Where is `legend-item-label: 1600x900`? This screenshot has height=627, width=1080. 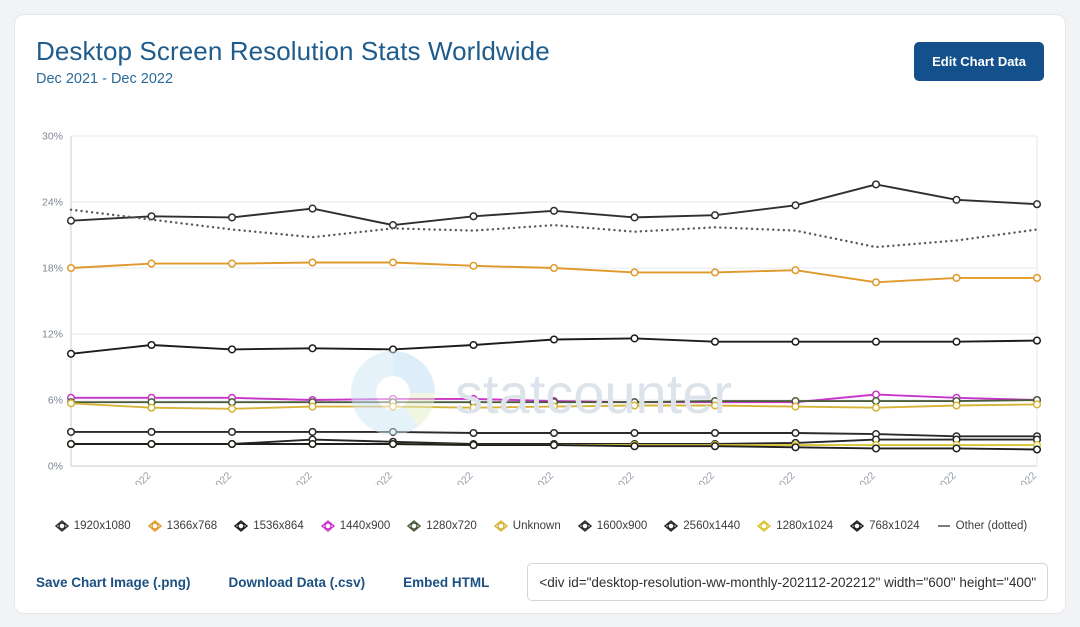 legend-item-label: 1600x900 is located at coordinates (622, 526).